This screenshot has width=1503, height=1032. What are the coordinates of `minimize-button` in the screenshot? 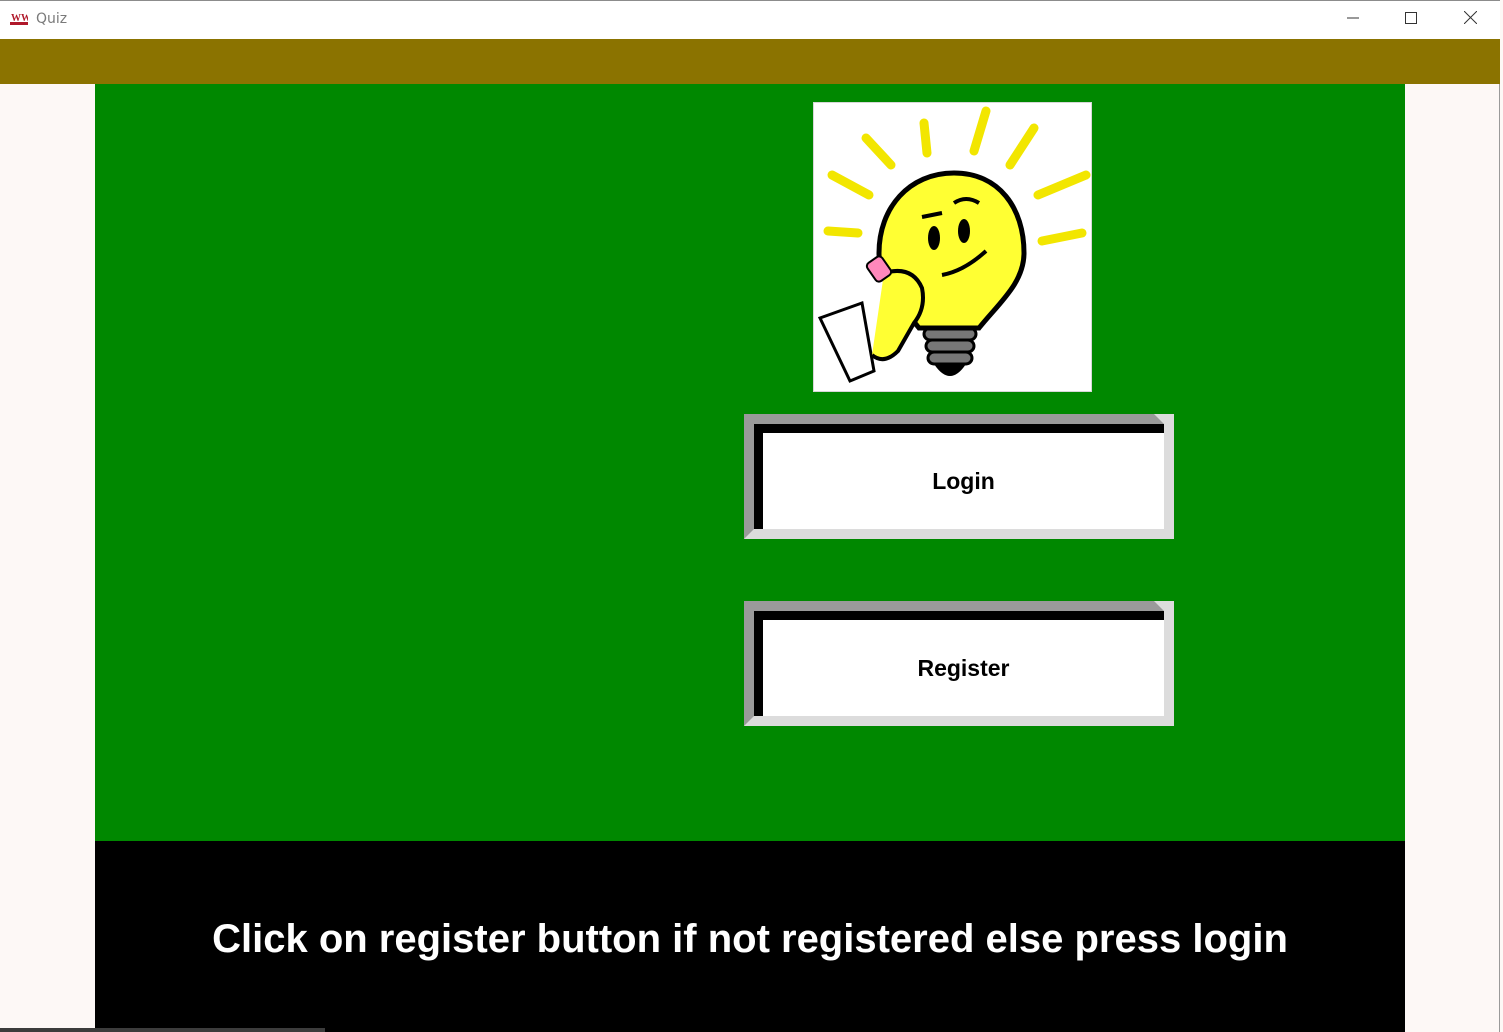 It's located at (1353, 20).